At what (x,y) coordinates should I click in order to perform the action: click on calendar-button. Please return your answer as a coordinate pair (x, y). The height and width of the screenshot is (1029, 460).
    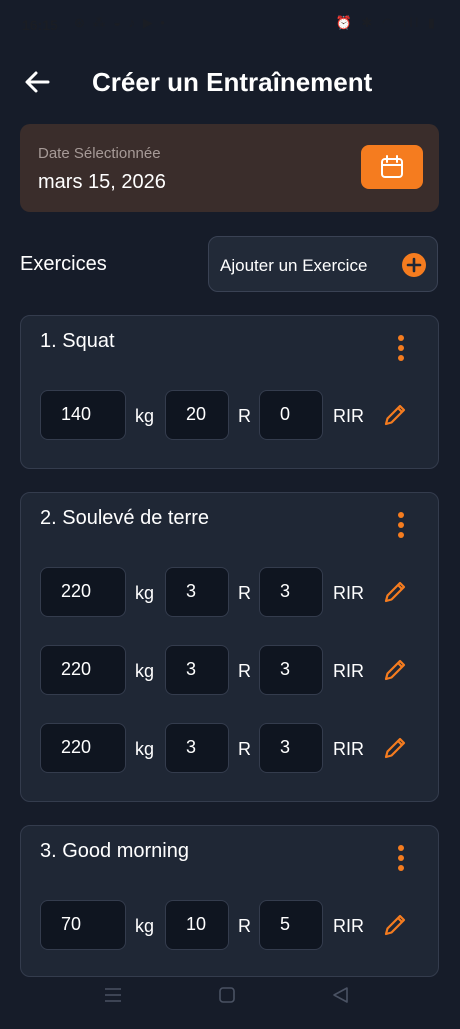
    Looking at the image, I should click on (392, 167).